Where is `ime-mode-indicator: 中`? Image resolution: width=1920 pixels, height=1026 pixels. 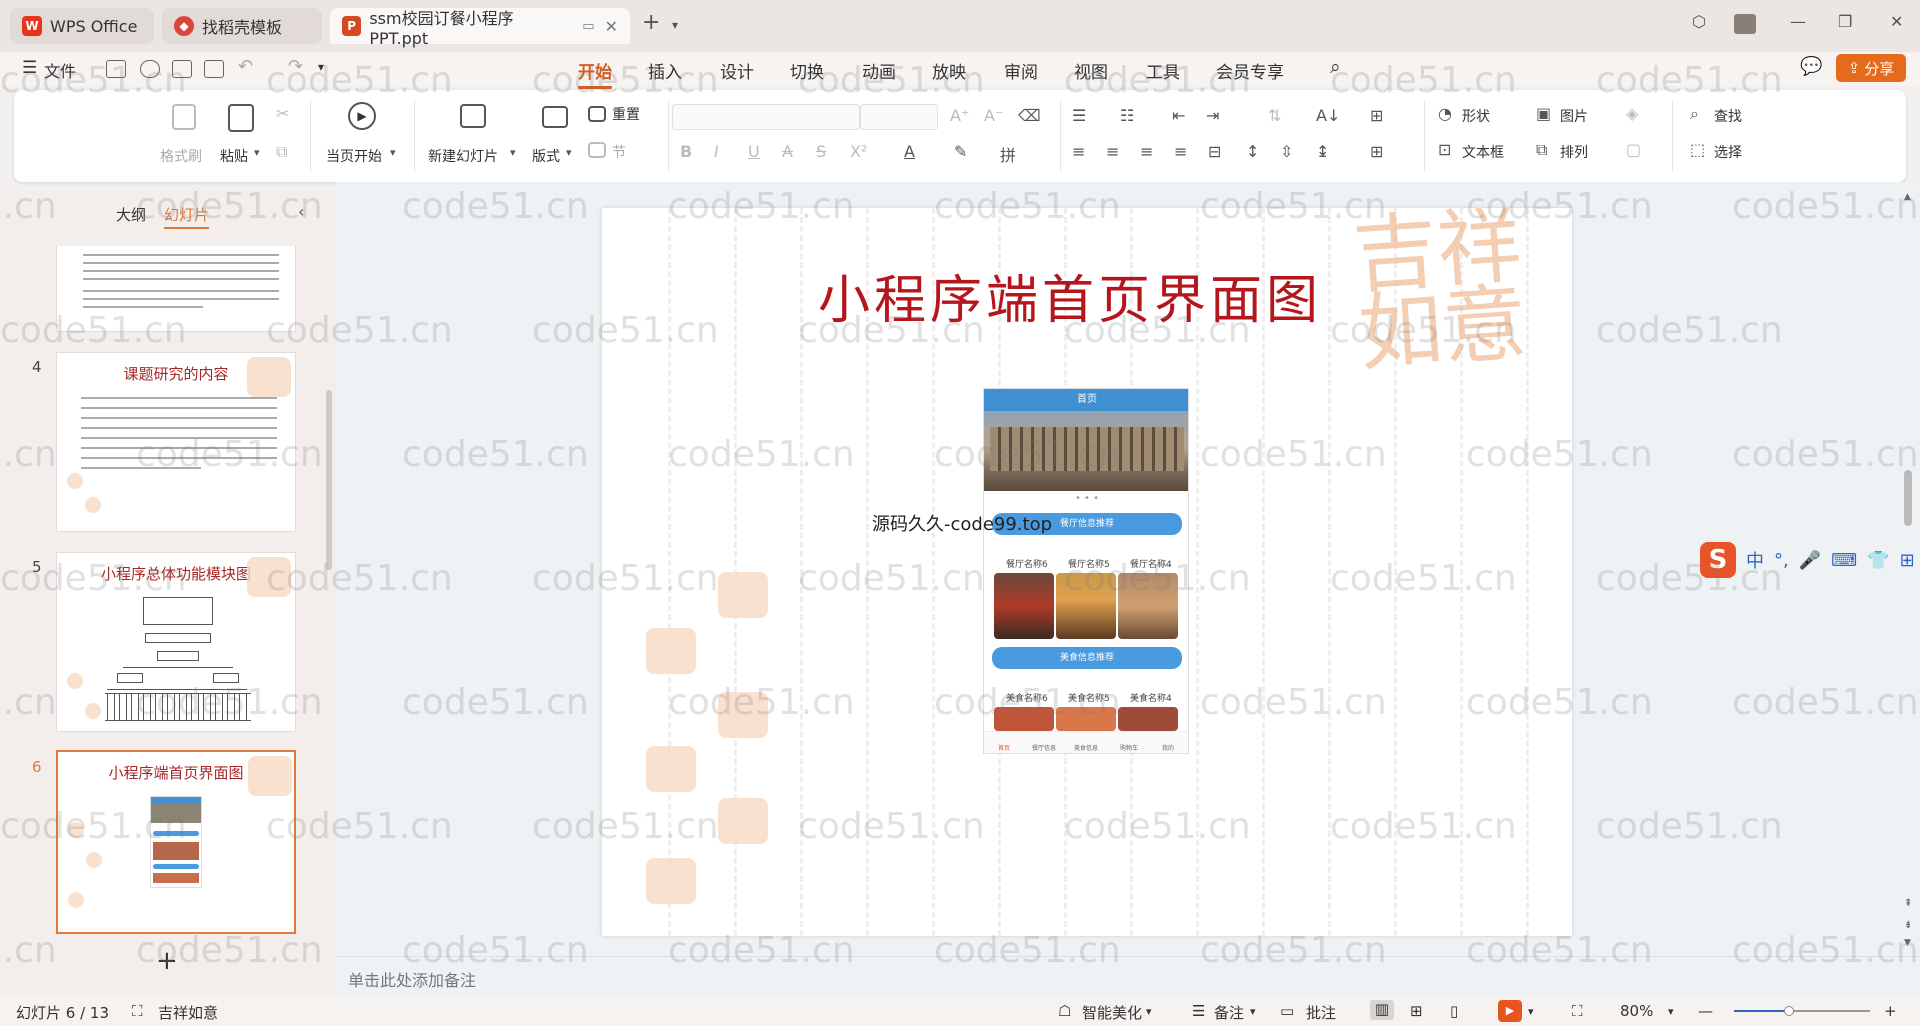 ime-mode-indicator: 中 is located at coordinates (1755, 560).